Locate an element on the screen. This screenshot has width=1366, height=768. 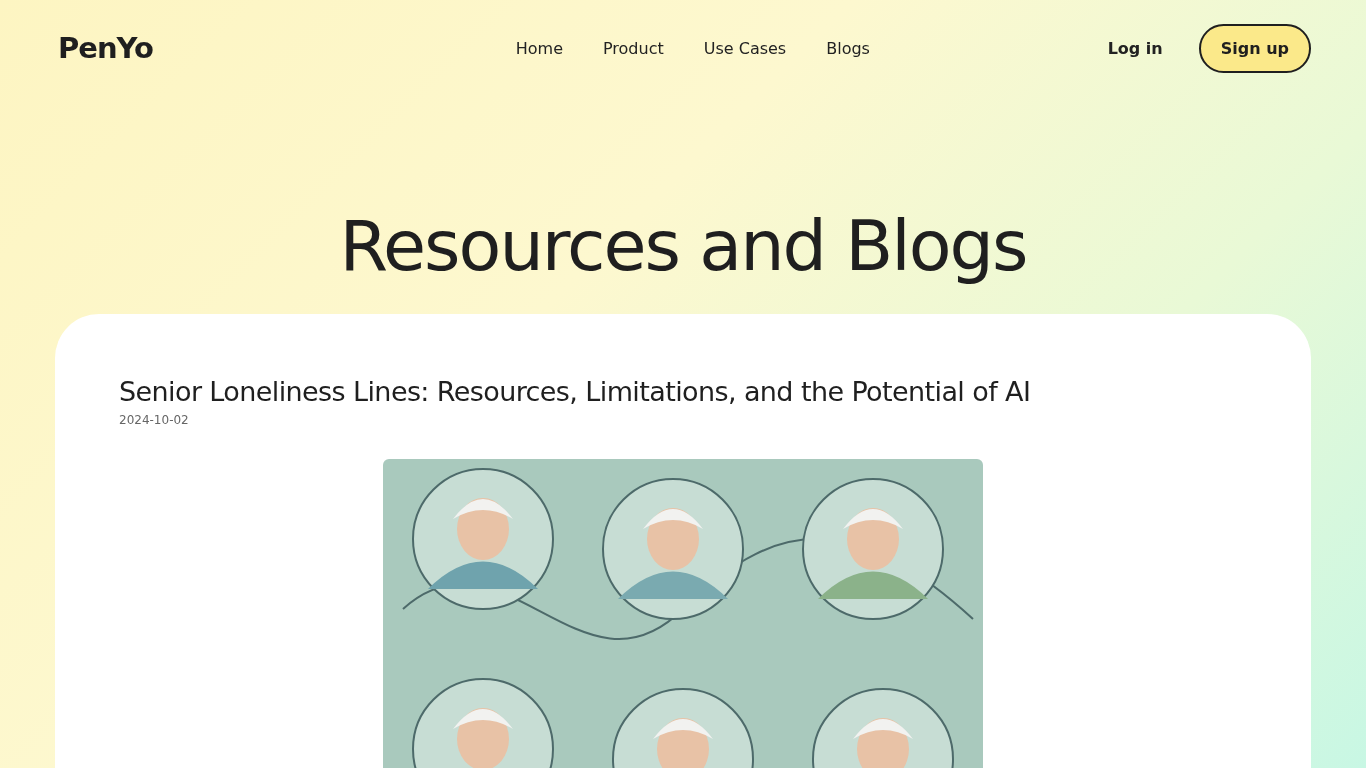
signup-button: Sign up is located at coordinates (1254, 48).